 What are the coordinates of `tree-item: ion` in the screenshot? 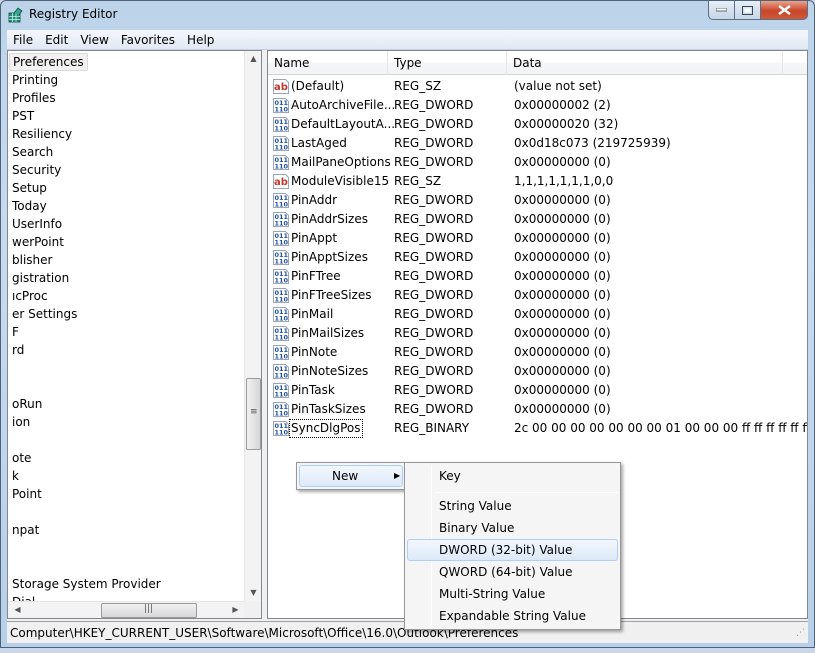 It's located at (21, 422).